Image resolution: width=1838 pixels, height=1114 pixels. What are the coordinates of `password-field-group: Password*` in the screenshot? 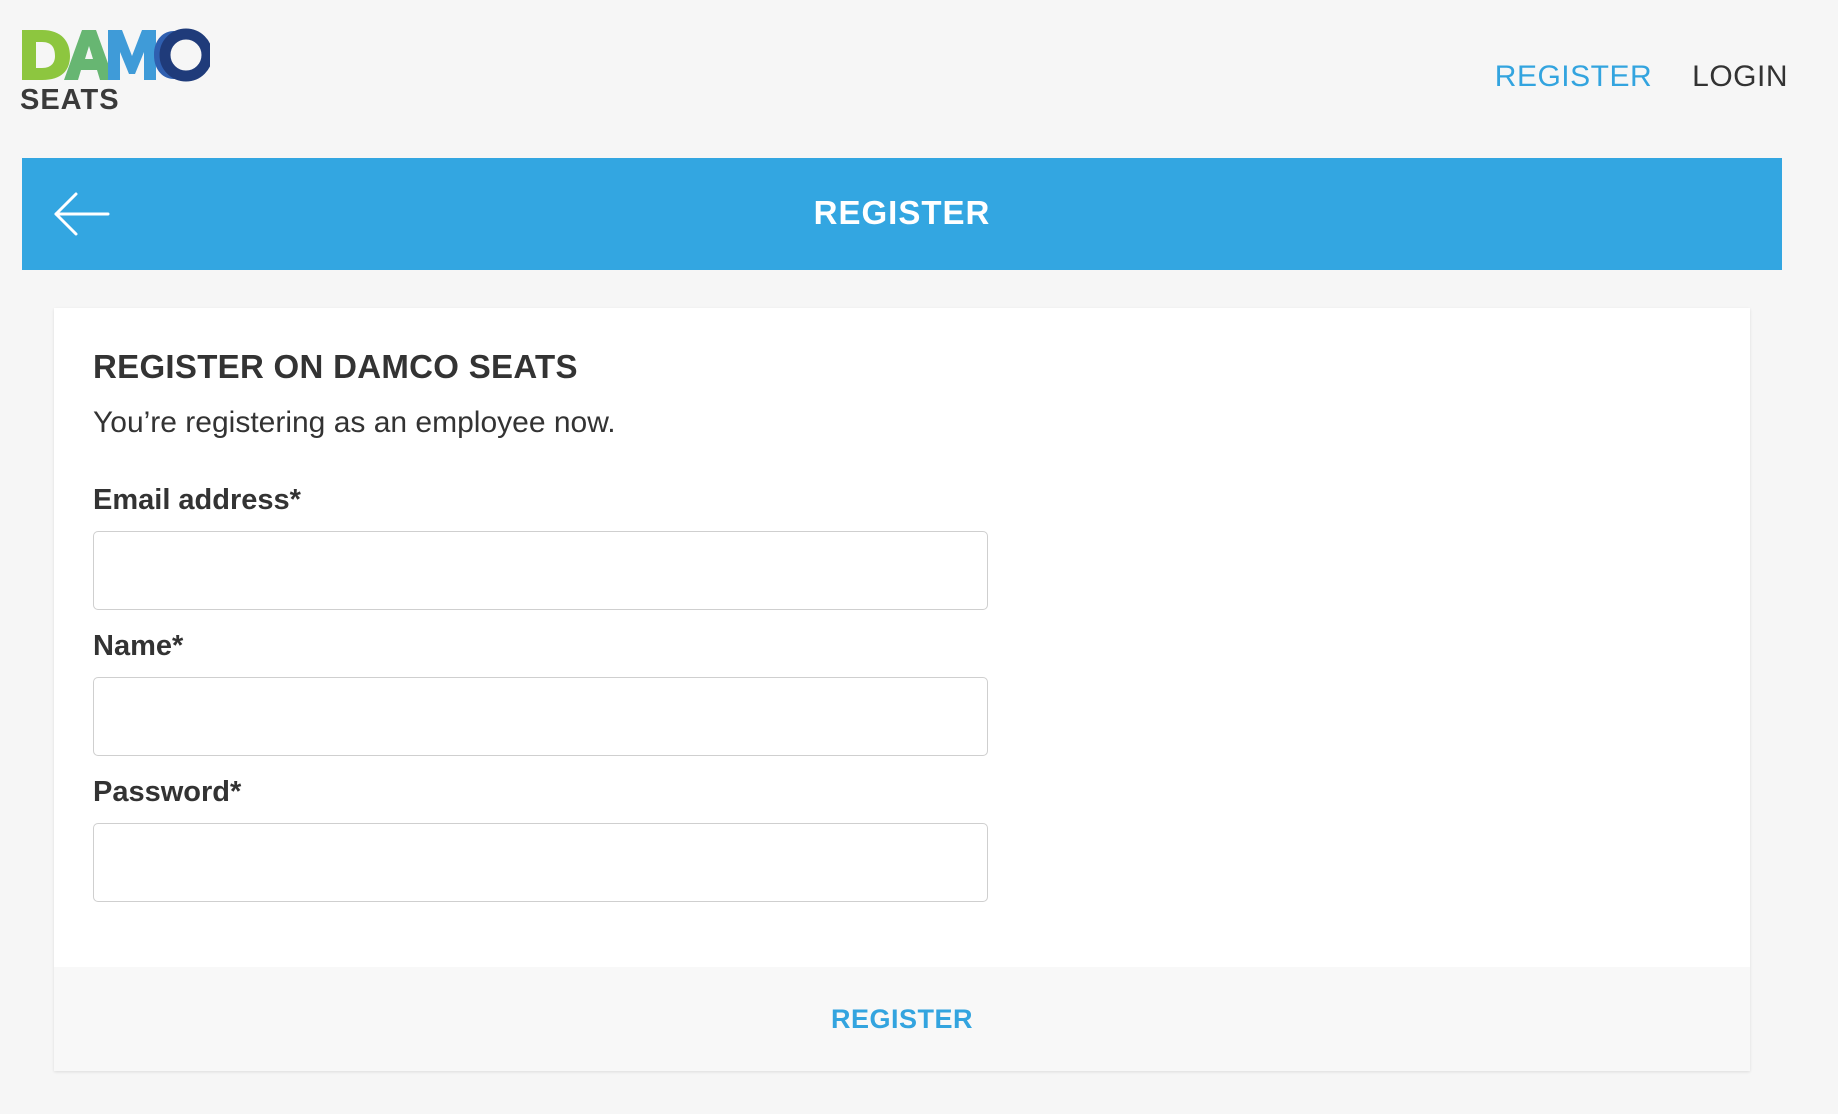 It's located at (543, 839).